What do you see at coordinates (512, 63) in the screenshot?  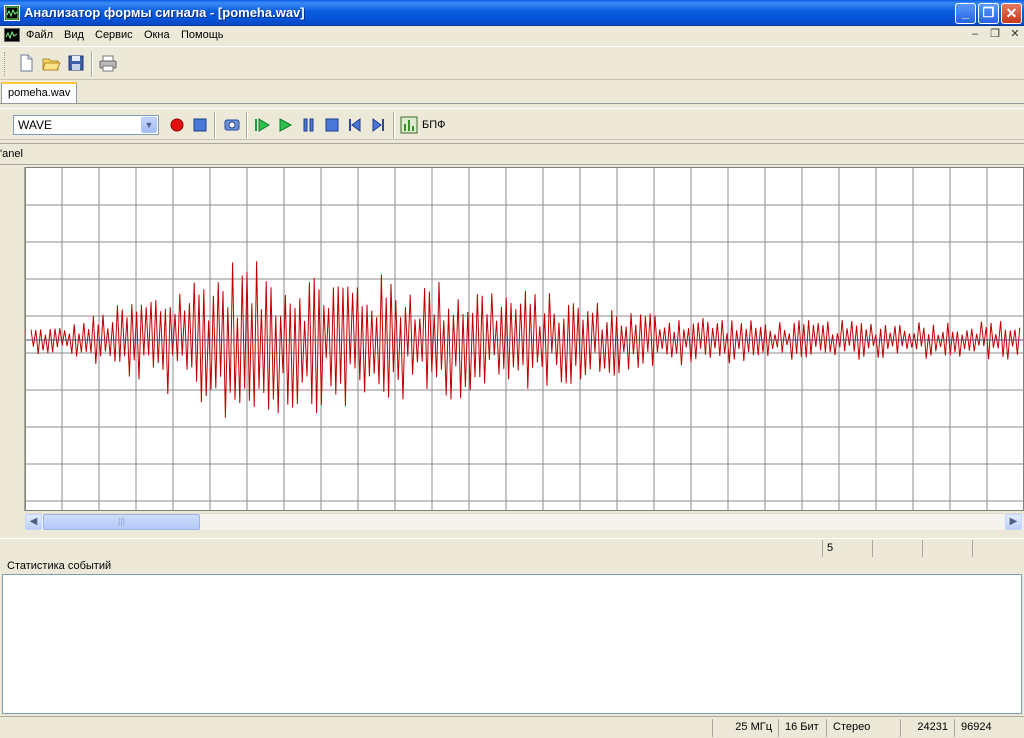 I see `main-toolbar` at bounding box center [512, 63].